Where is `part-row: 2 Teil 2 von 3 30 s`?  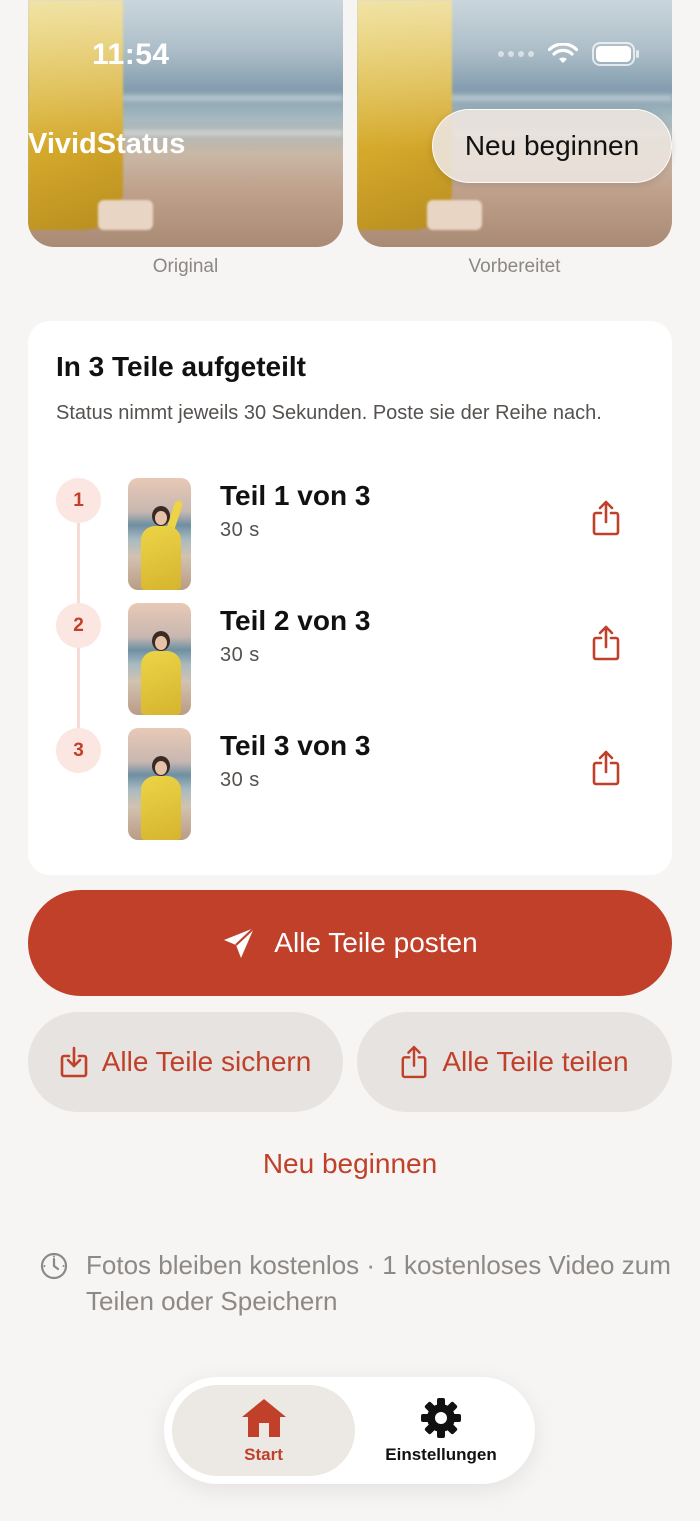 part-row: 2 Teil 2 von 3 30 s is located at coordinates (350, 659).